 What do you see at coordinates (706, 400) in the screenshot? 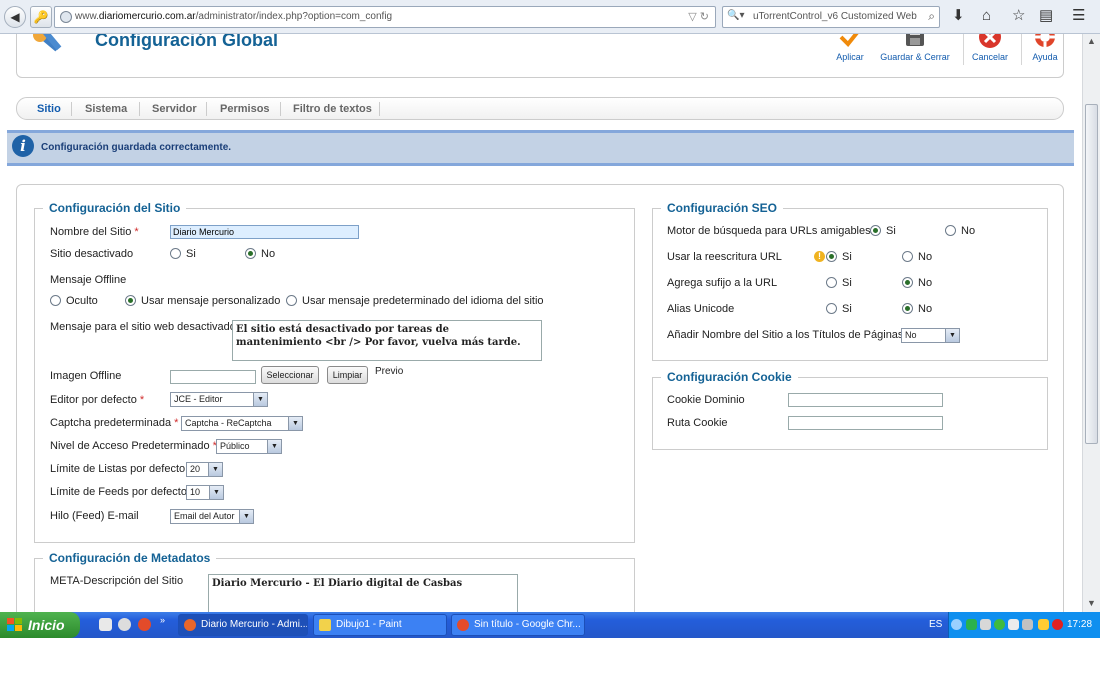
I see `cookie-domain-label: Cookie Dominio` at bounding box center [706, 400].